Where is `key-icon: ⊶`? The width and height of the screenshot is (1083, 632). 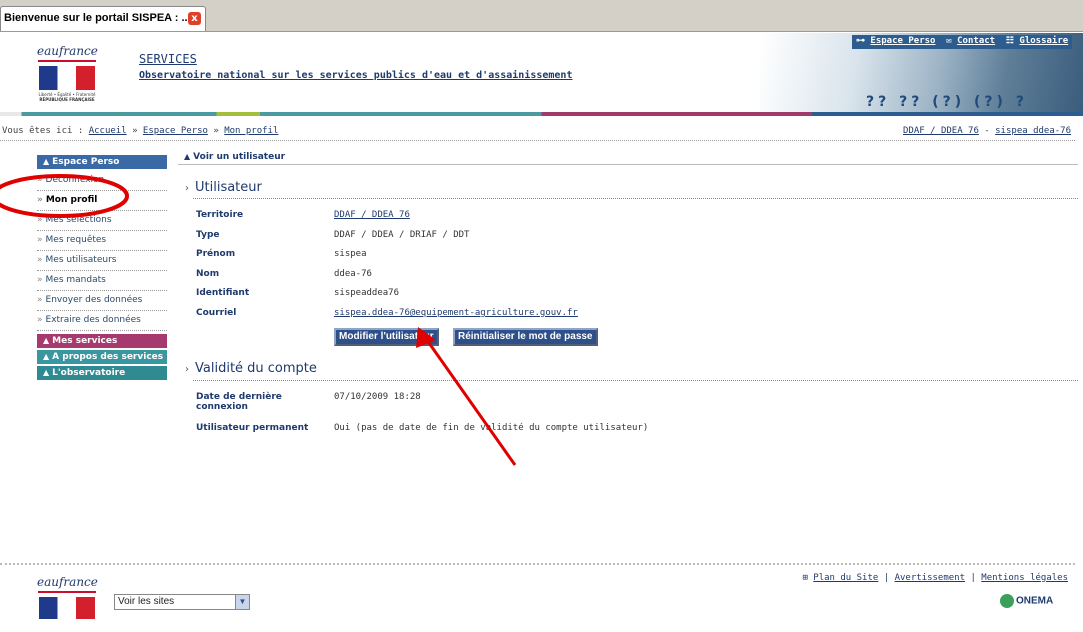
key-icon: ⊶ is located at coordinates (860, 41).